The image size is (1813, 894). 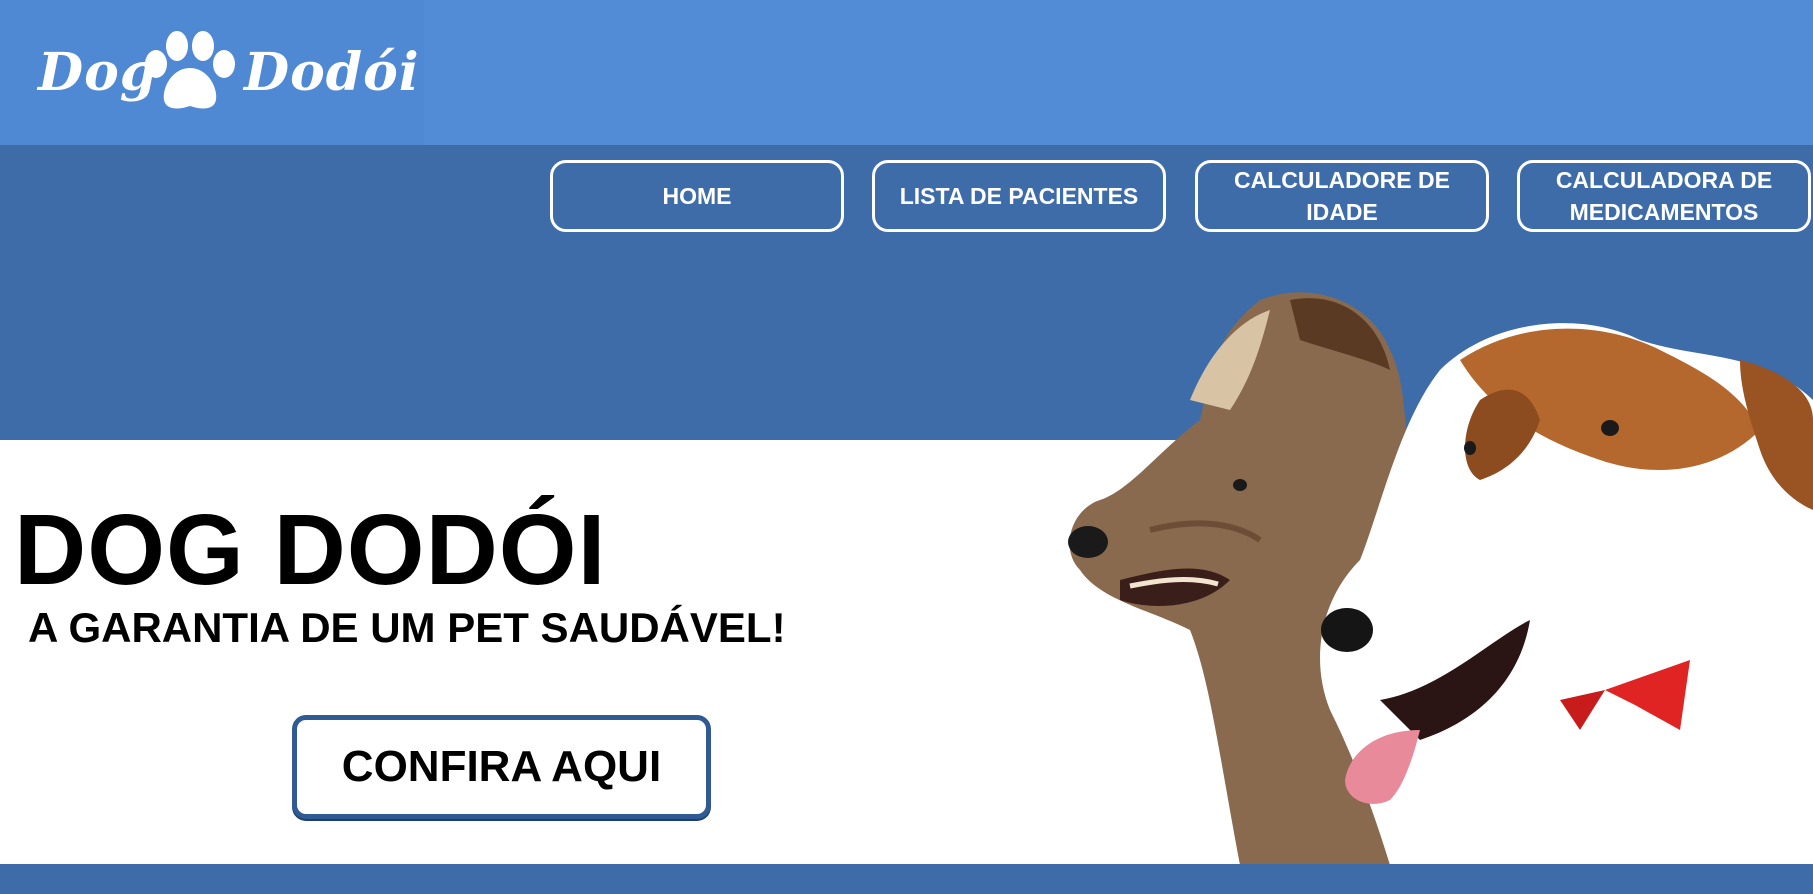 I want to click on footer-bar, so click(x=906, y=879).